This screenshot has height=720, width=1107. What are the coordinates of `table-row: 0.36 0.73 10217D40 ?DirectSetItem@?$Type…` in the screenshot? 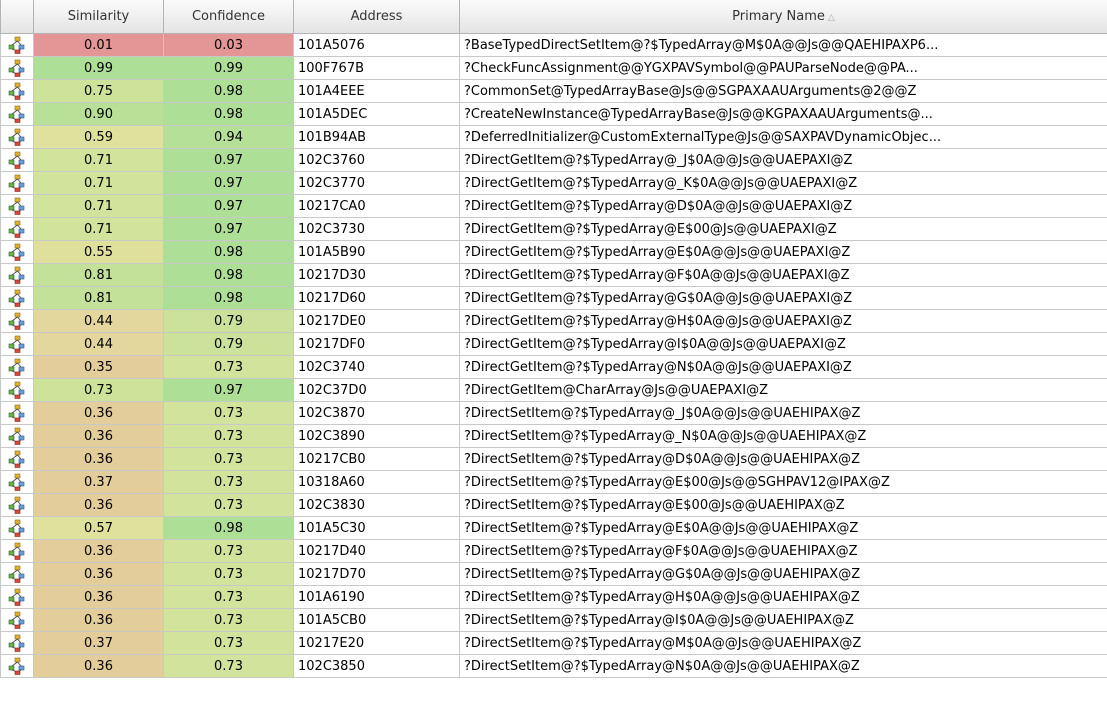 It's located at (553, 551).